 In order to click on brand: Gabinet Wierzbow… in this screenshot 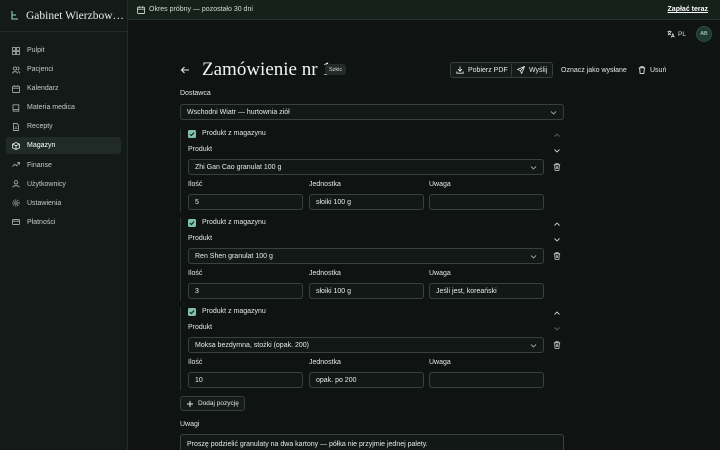, I will do `click(63, 16)`.